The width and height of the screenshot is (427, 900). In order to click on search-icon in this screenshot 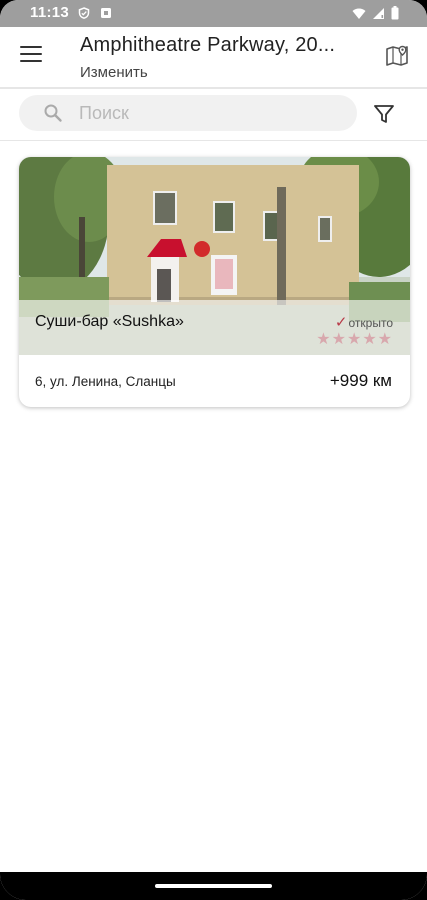, I will do `click(53, 113)`.